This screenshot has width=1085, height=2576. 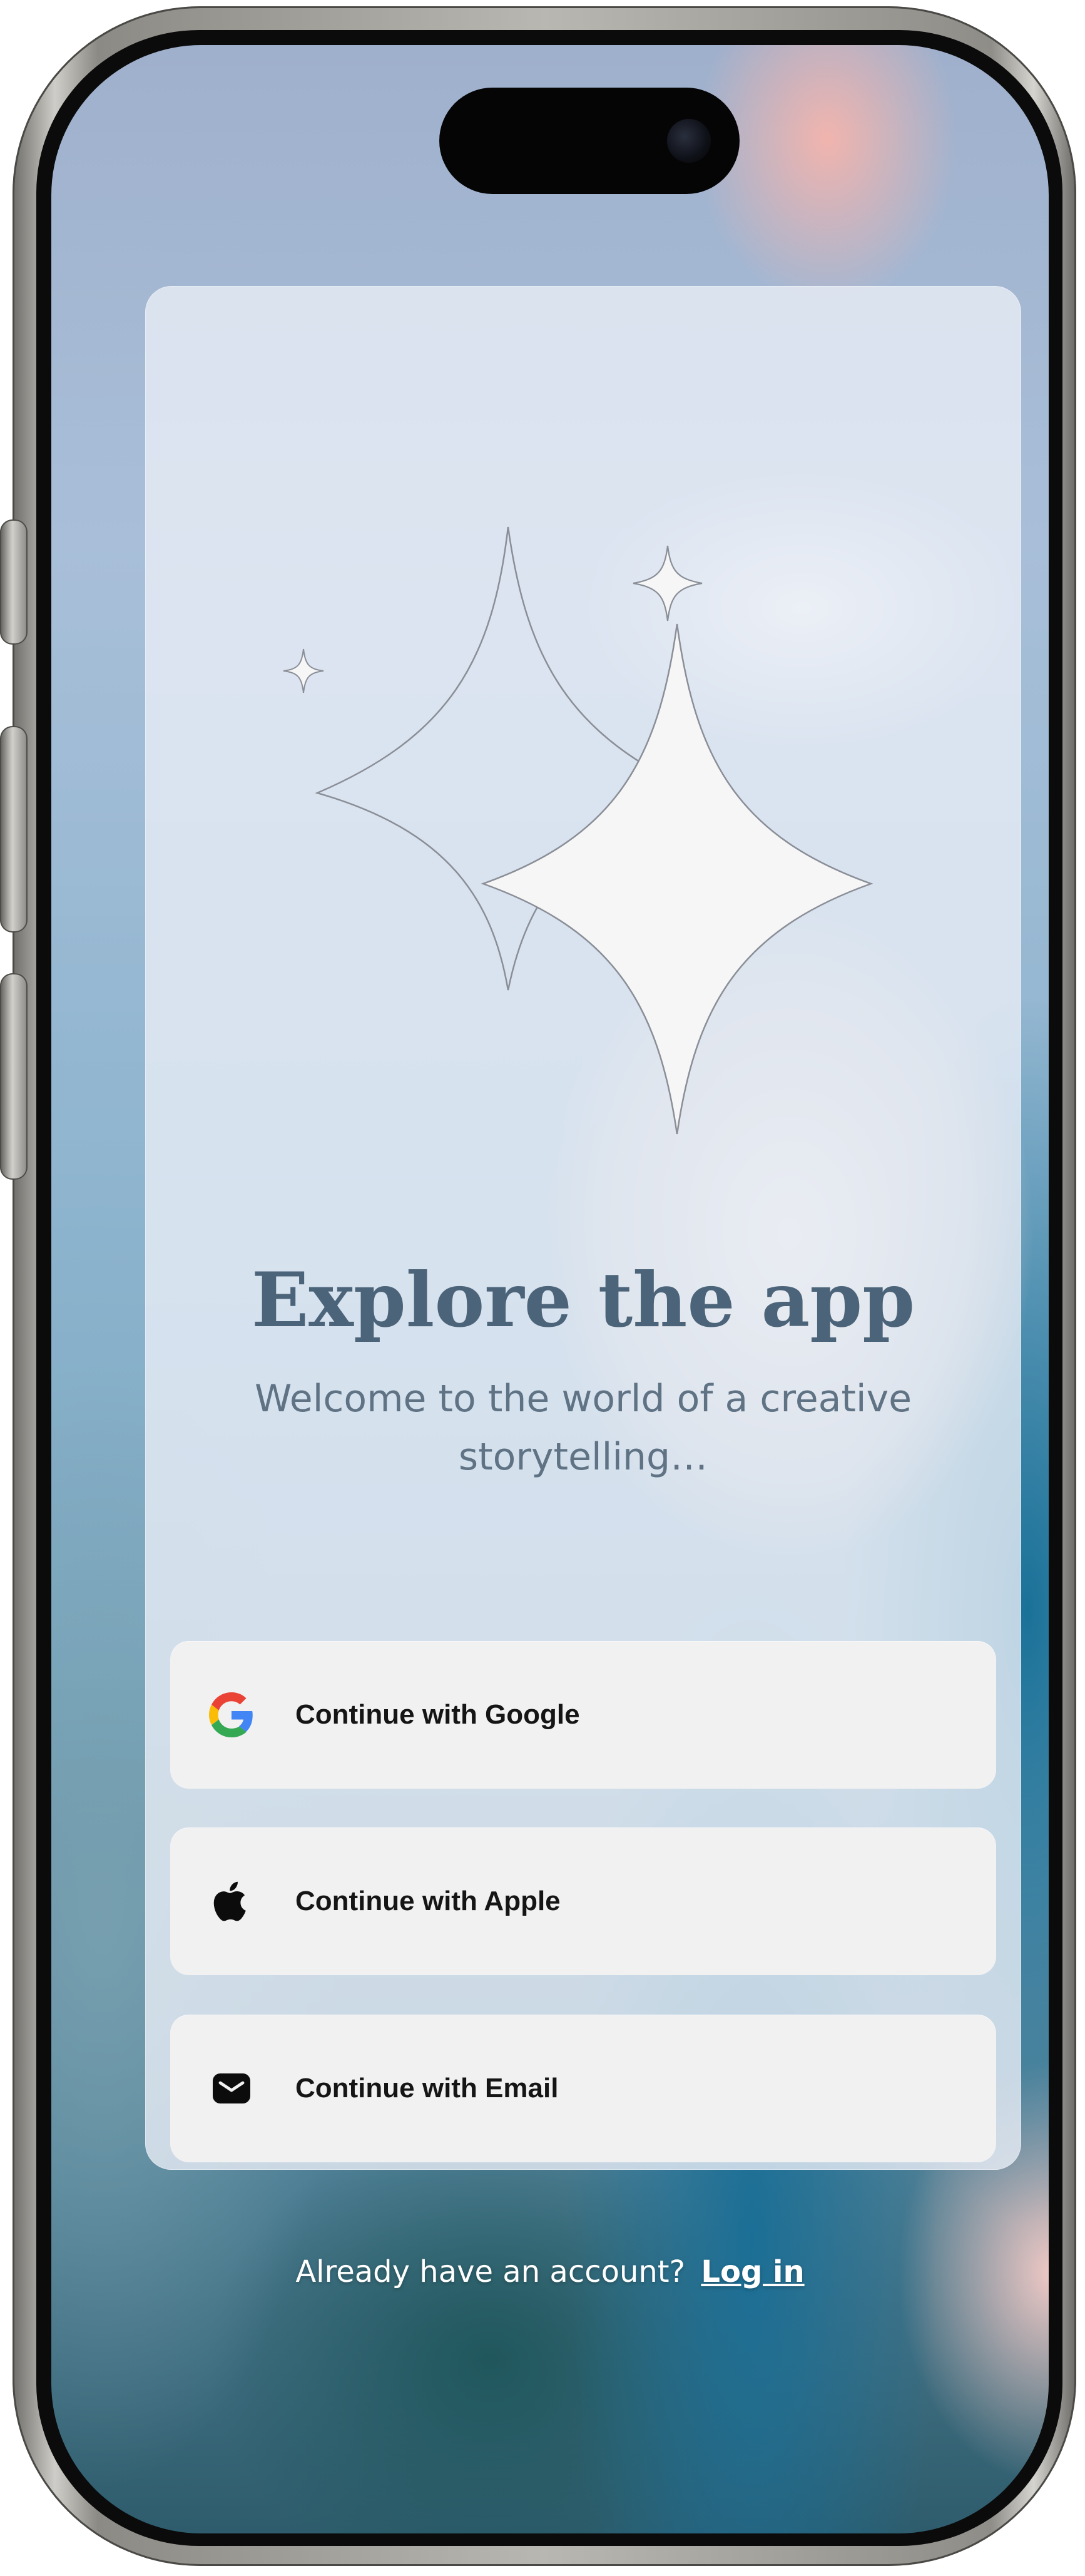 I want to click on continue-with-apple-button: Continue with Apple, so click(x=583, y=1901).